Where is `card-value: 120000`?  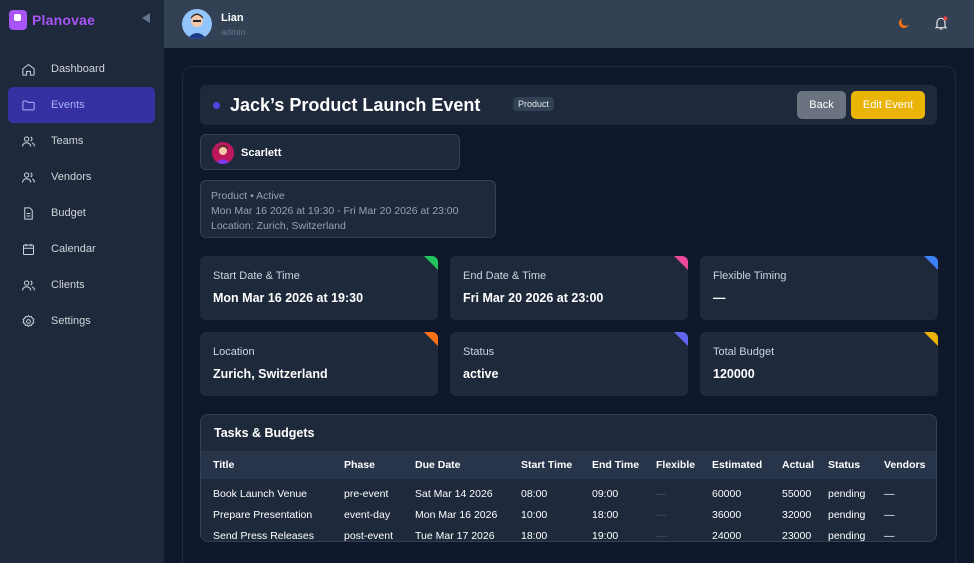
card-value: 120000 is located at coordinates (734, 374).